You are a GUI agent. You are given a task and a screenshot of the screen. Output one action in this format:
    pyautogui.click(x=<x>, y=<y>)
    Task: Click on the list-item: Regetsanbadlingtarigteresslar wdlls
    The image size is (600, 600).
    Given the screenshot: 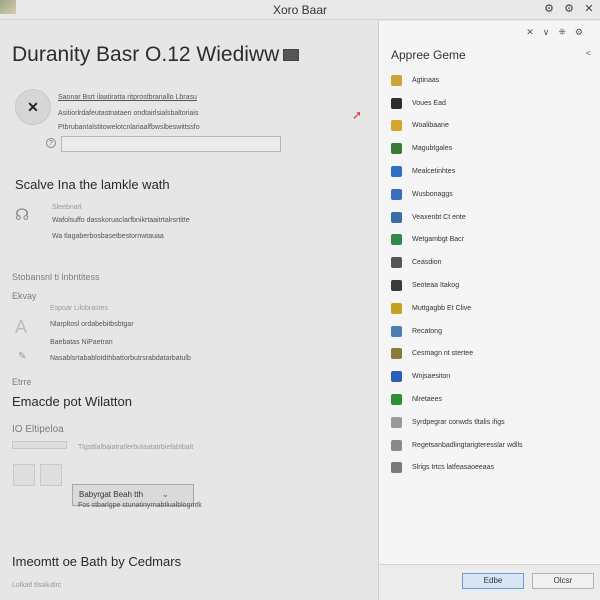 What is the action you would take?
    pyautogui.click(x=491, y=445)
    